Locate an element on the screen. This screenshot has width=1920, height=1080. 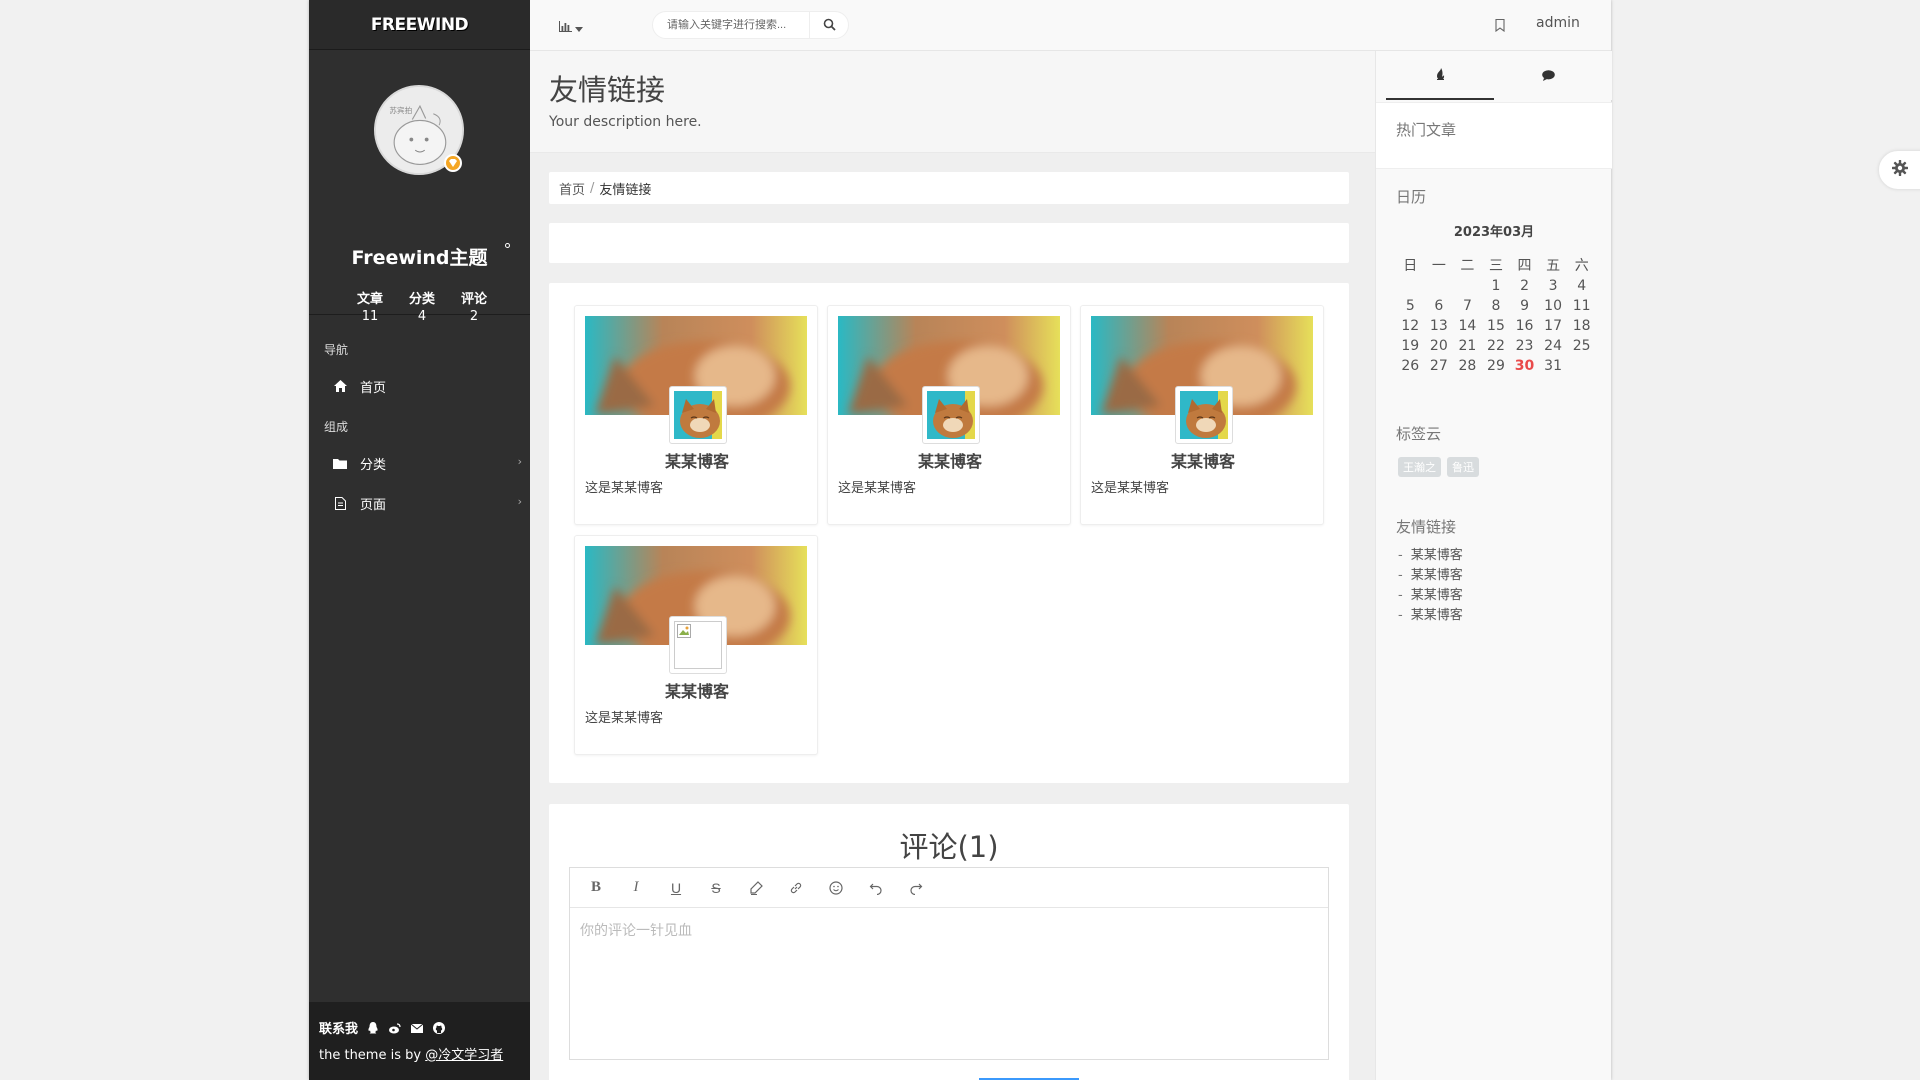
calendar-day: 18 is located at coordinates (1581, 326).